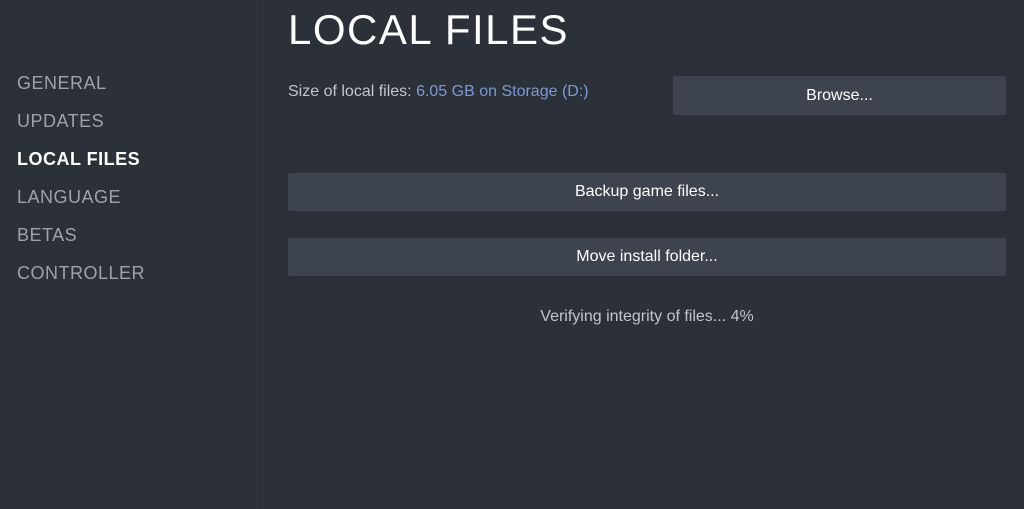  I want to click on sidebar-item-betas: BETAS, so click(128, 235).